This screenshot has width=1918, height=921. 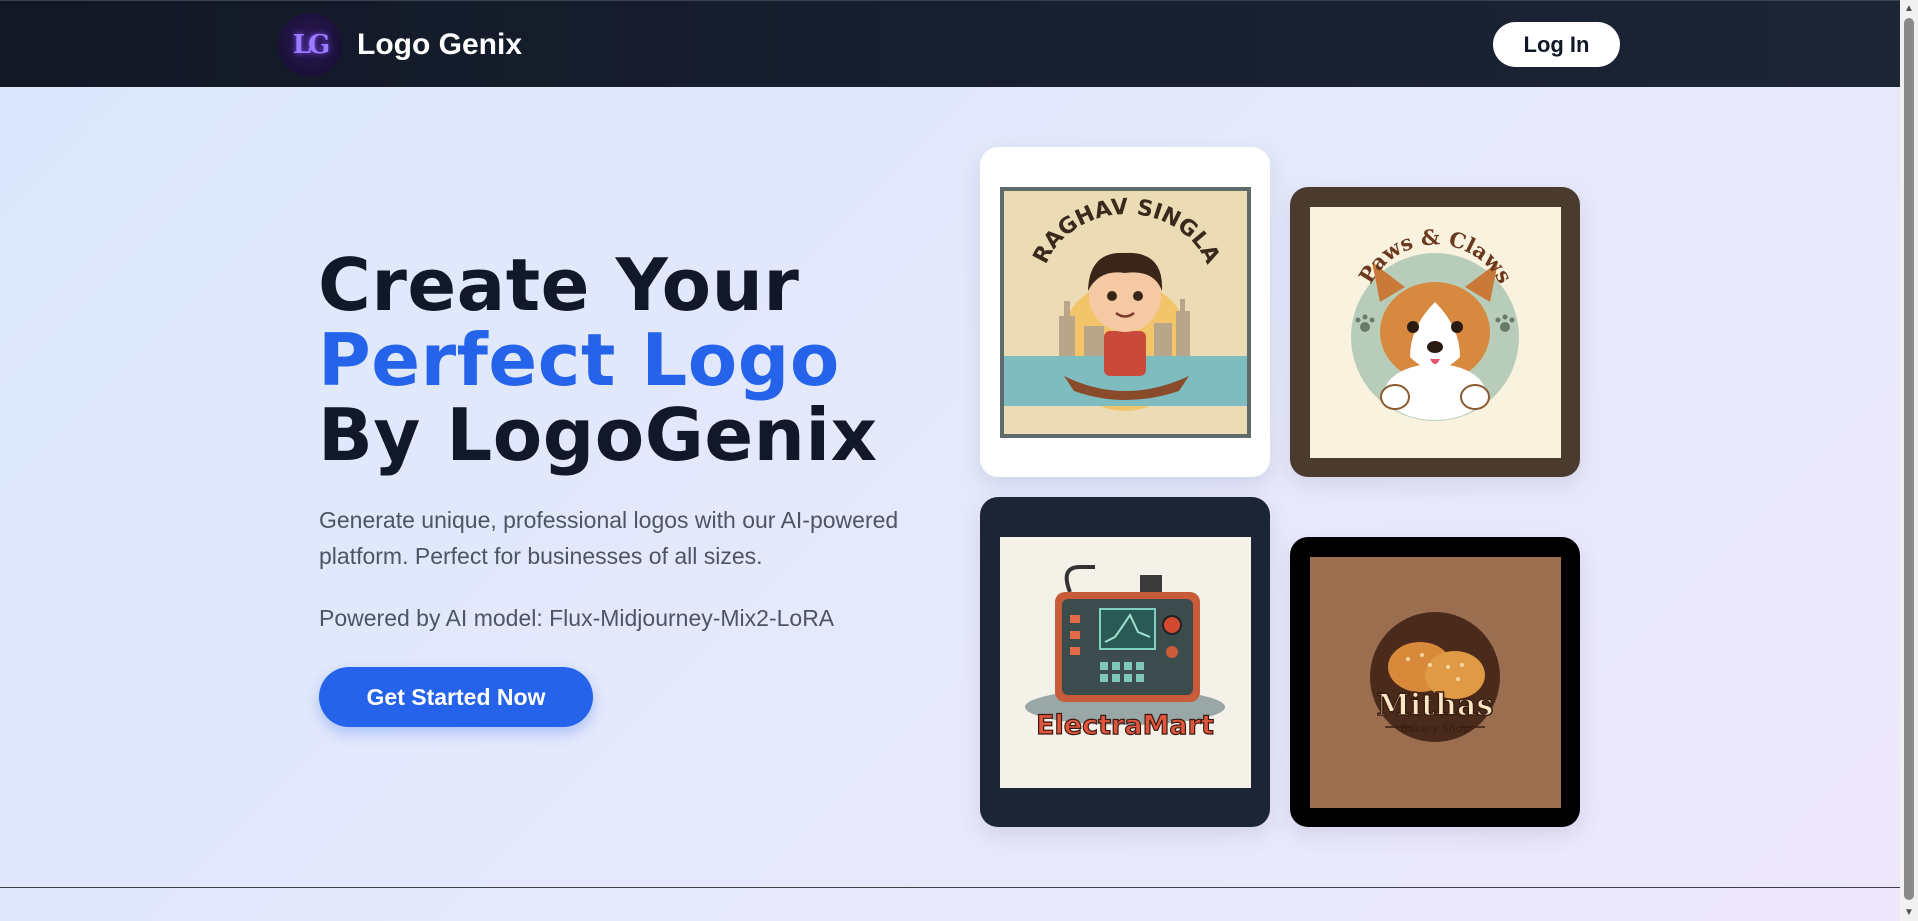 I want to click on brand: LG Logo Genix, so click(x=400, y=45).